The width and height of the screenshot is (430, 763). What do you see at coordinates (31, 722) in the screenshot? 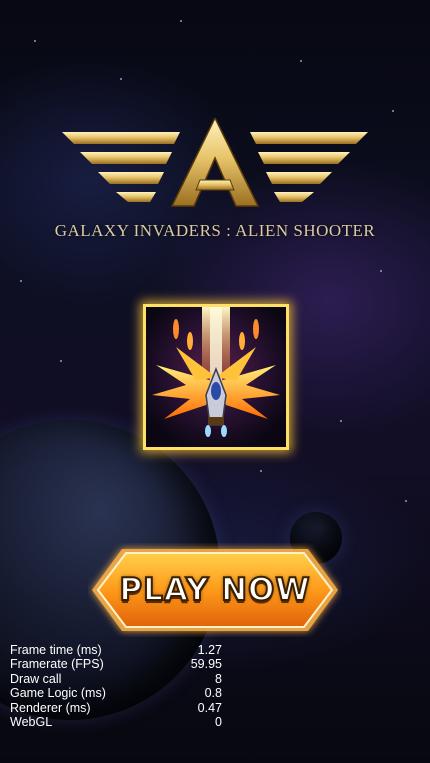
I see `stat-label: WebGL` at bounding box center [31, 722].